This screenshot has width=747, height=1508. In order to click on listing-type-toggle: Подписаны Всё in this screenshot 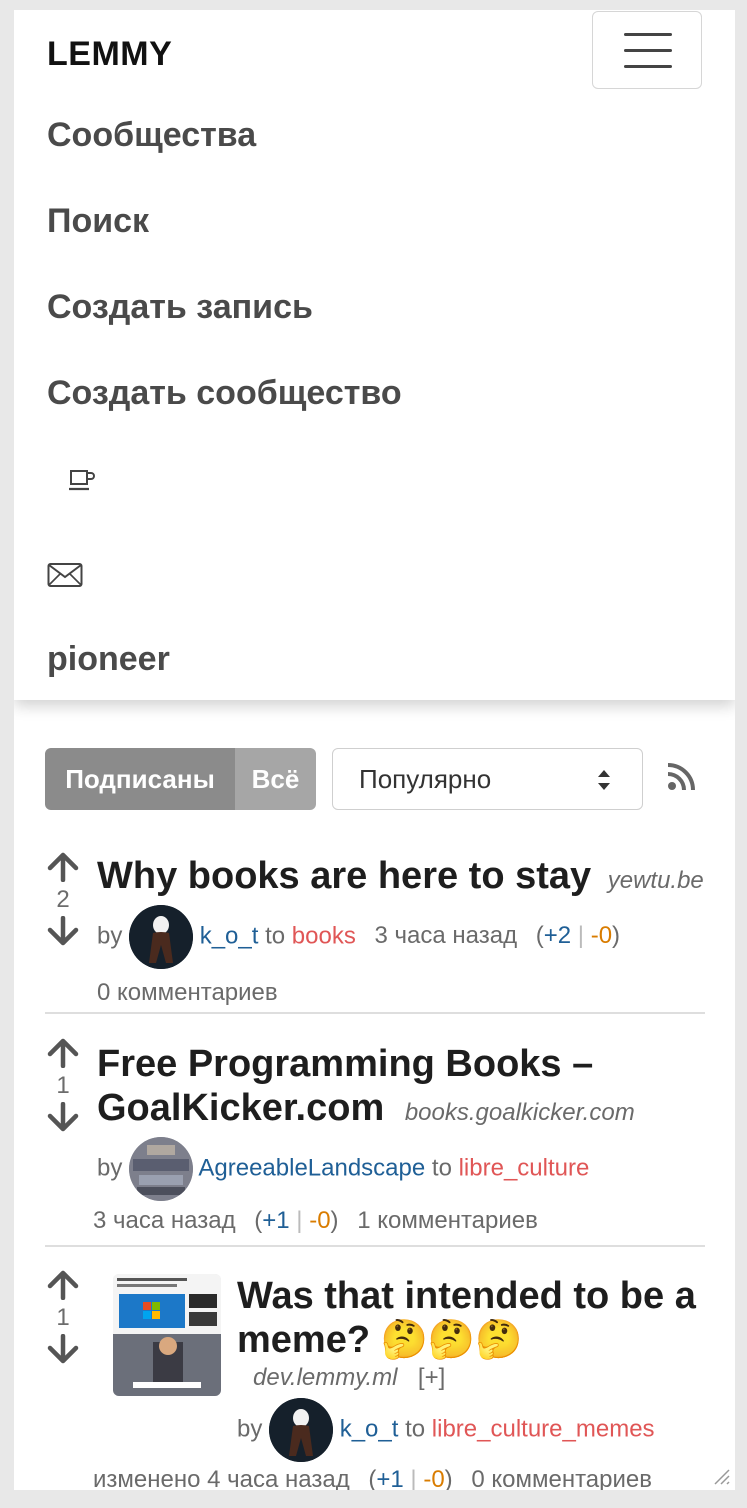, I will do `click(180, 779)`.